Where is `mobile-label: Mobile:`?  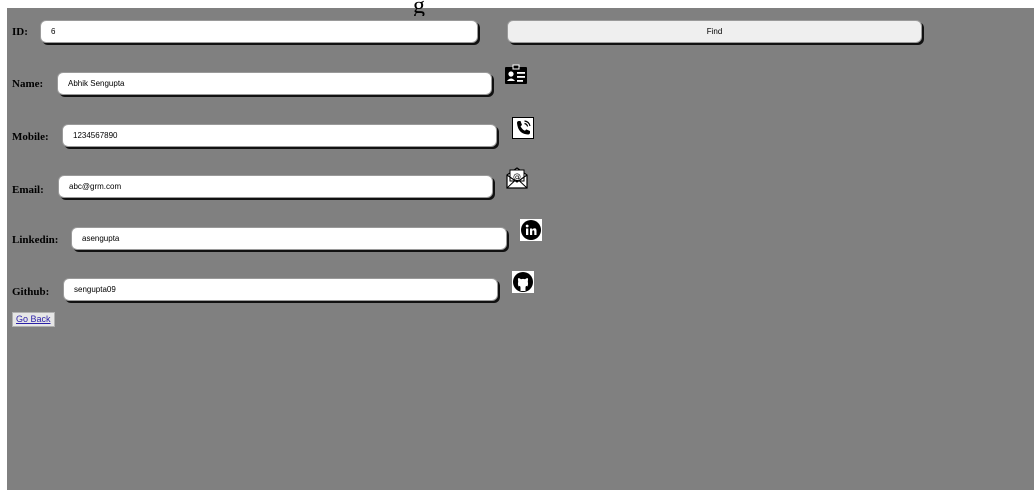
mobile-label: Mobile: is located at coordinates (30, 137).